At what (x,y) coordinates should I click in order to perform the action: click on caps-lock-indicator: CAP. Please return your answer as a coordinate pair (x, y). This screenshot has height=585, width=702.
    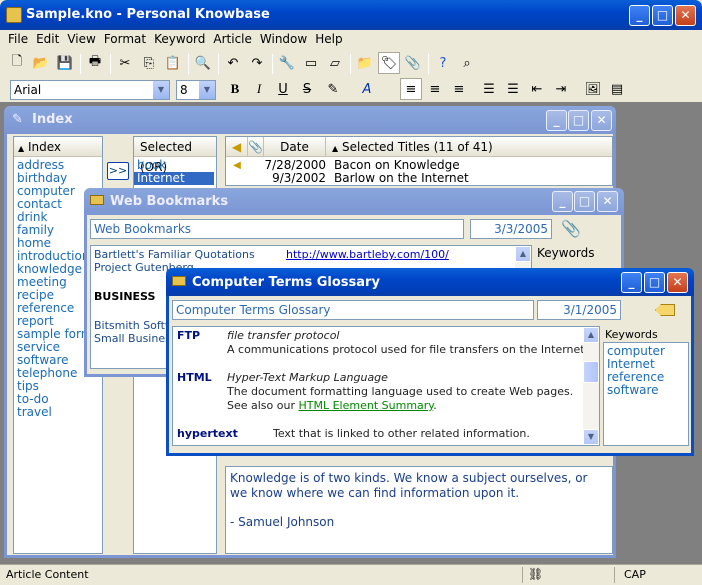
    Looking at the image, I should click on (635, 574).